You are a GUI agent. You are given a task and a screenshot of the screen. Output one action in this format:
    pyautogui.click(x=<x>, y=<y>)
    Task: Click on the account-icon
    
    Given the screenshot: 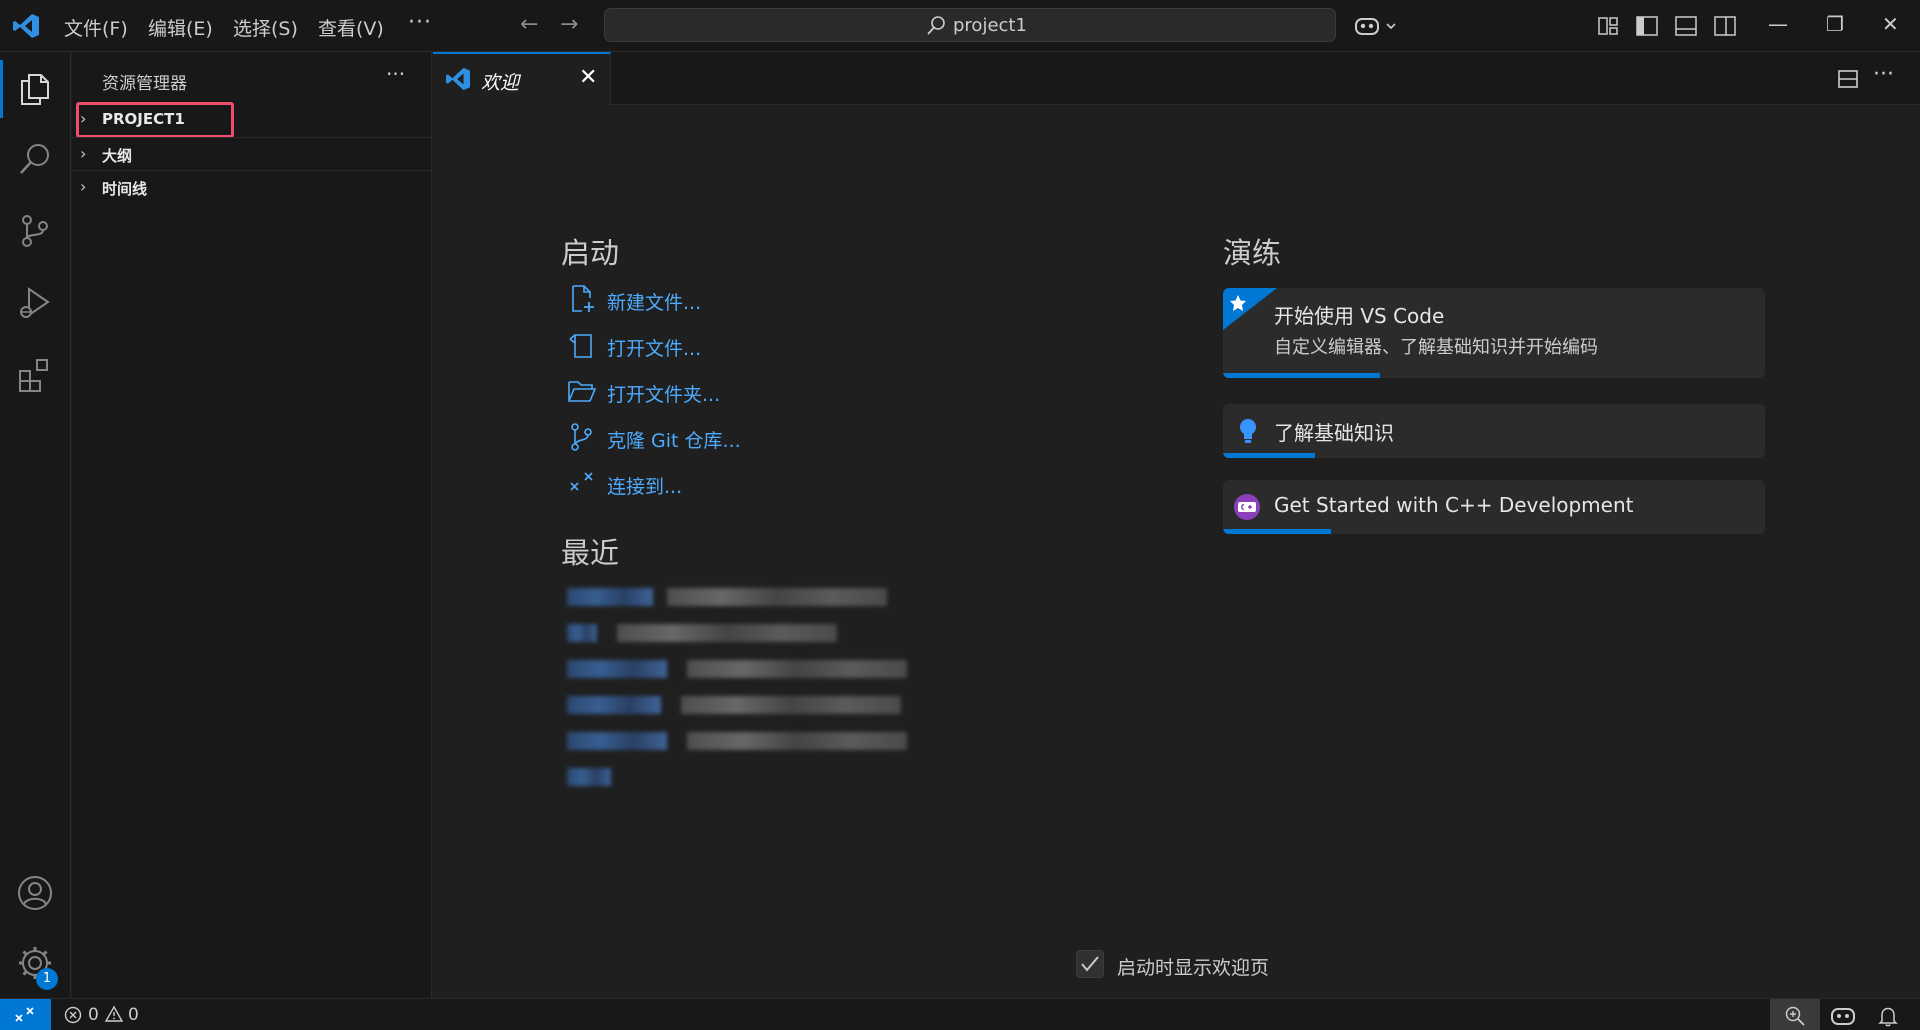 What is the action you would take?
    pyautogui.click(x=35, y=893)
    